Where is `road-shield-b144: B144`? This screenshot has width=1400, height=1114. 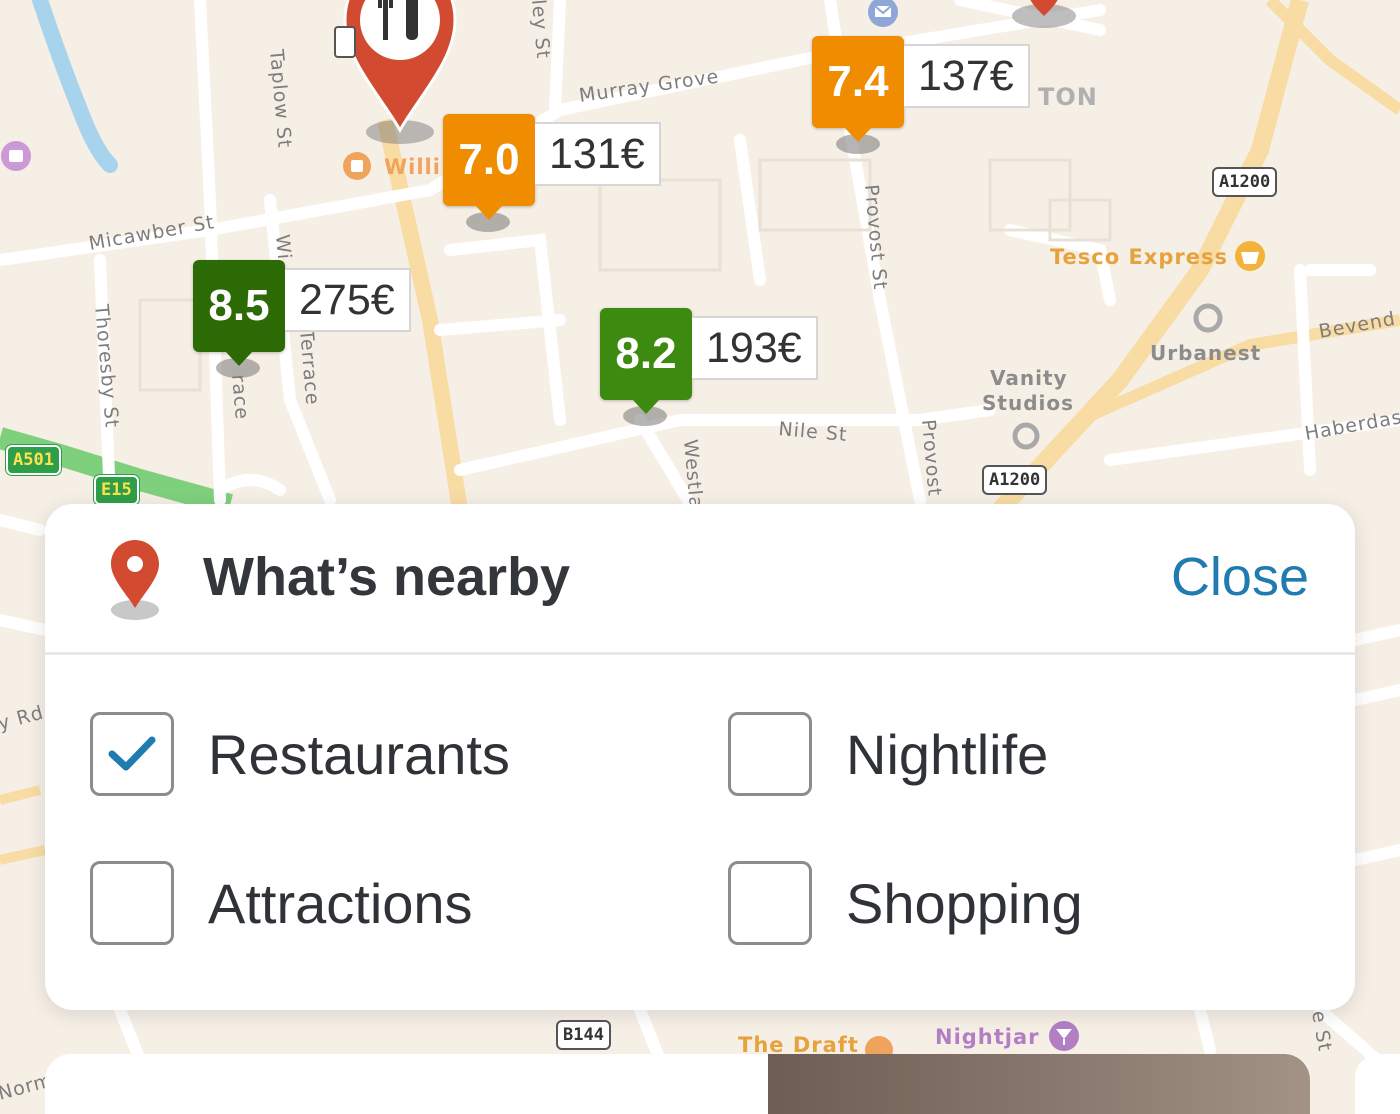 road-shield-b144: B144 is located at coordinates (583, 1035).